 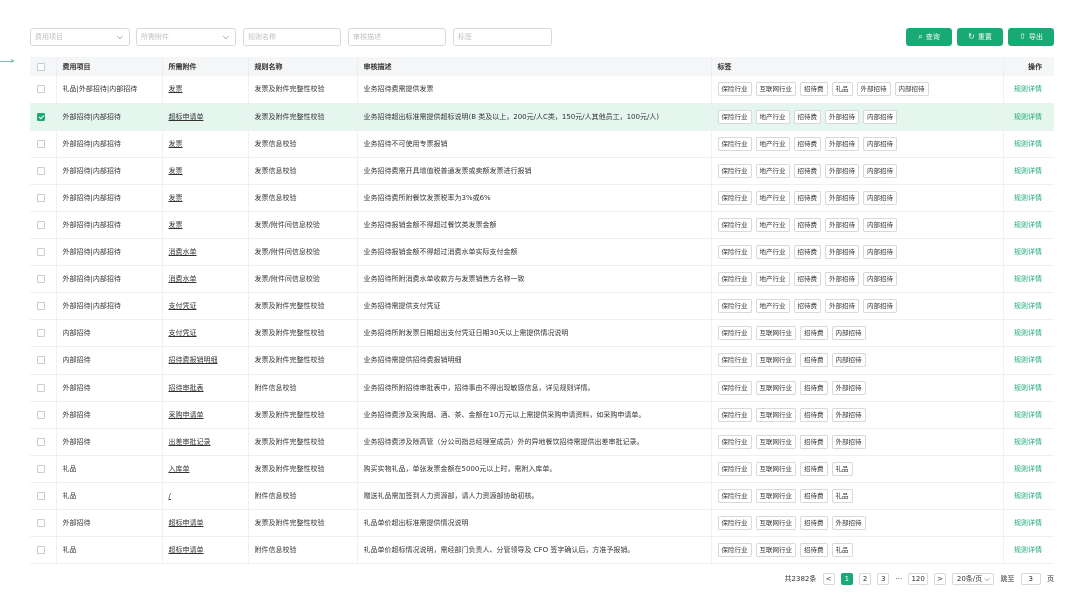 I want to click on attachment-link: 招待审批表, so click(x=186, y=388).